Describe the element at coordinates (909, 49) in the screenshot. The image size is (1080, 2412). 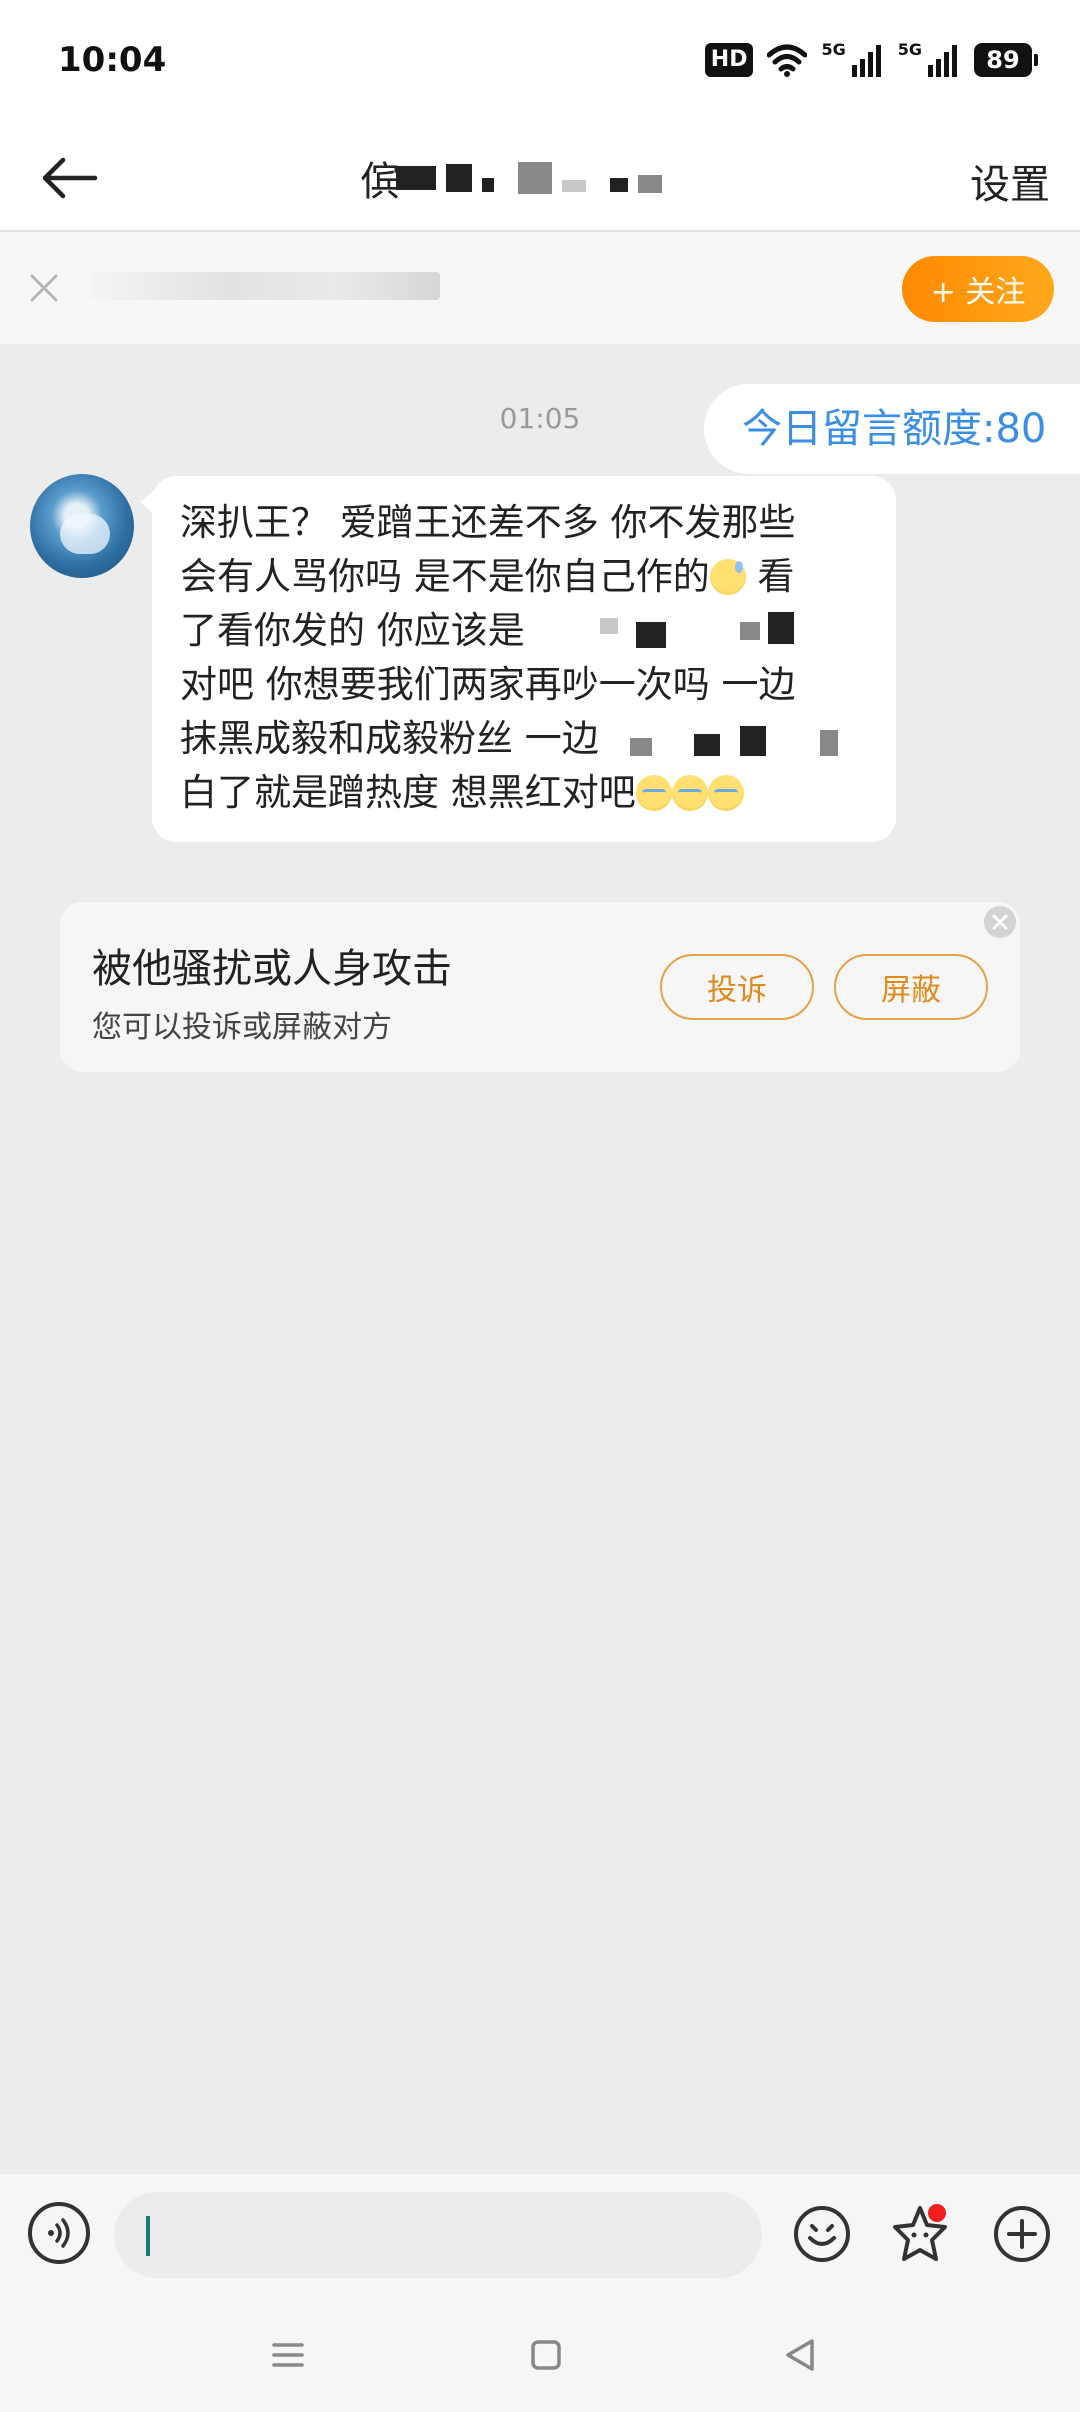
I see `sim2-network-label: 5G` at that location.